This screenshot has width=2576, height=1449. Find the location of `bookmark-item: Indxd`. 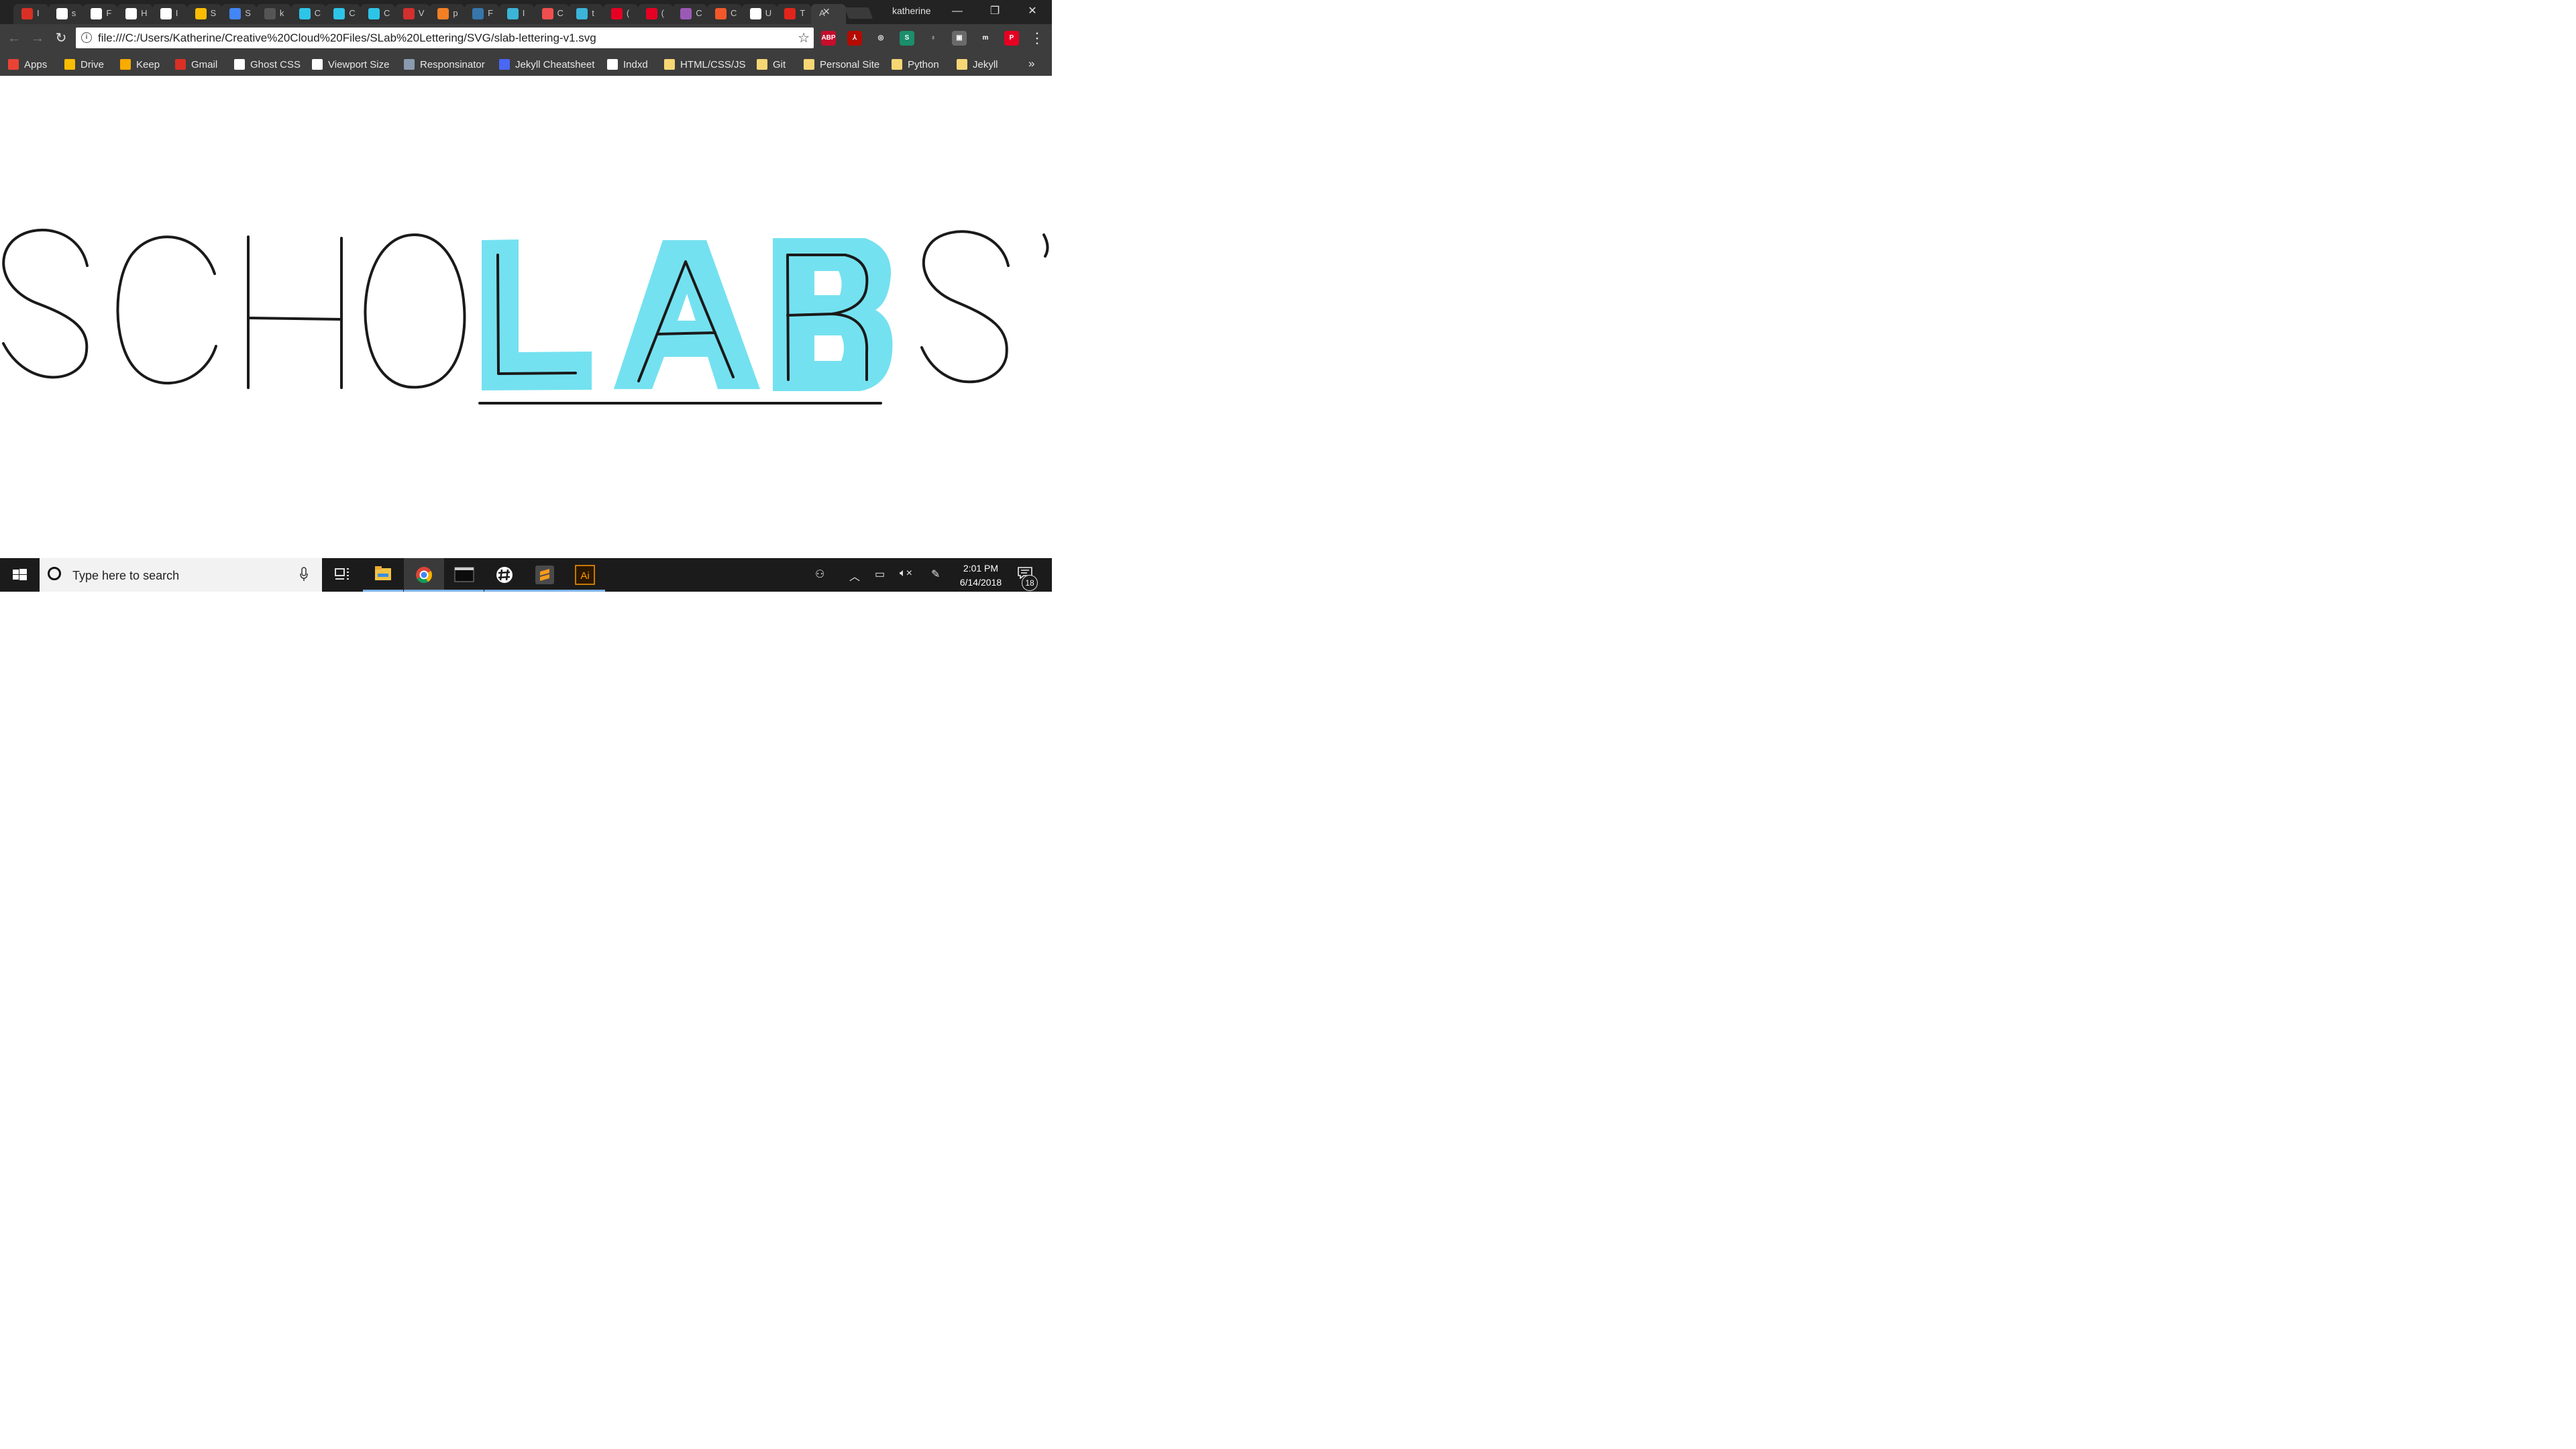

bookmark-item: Indxd is located at coordinates (627, 64).